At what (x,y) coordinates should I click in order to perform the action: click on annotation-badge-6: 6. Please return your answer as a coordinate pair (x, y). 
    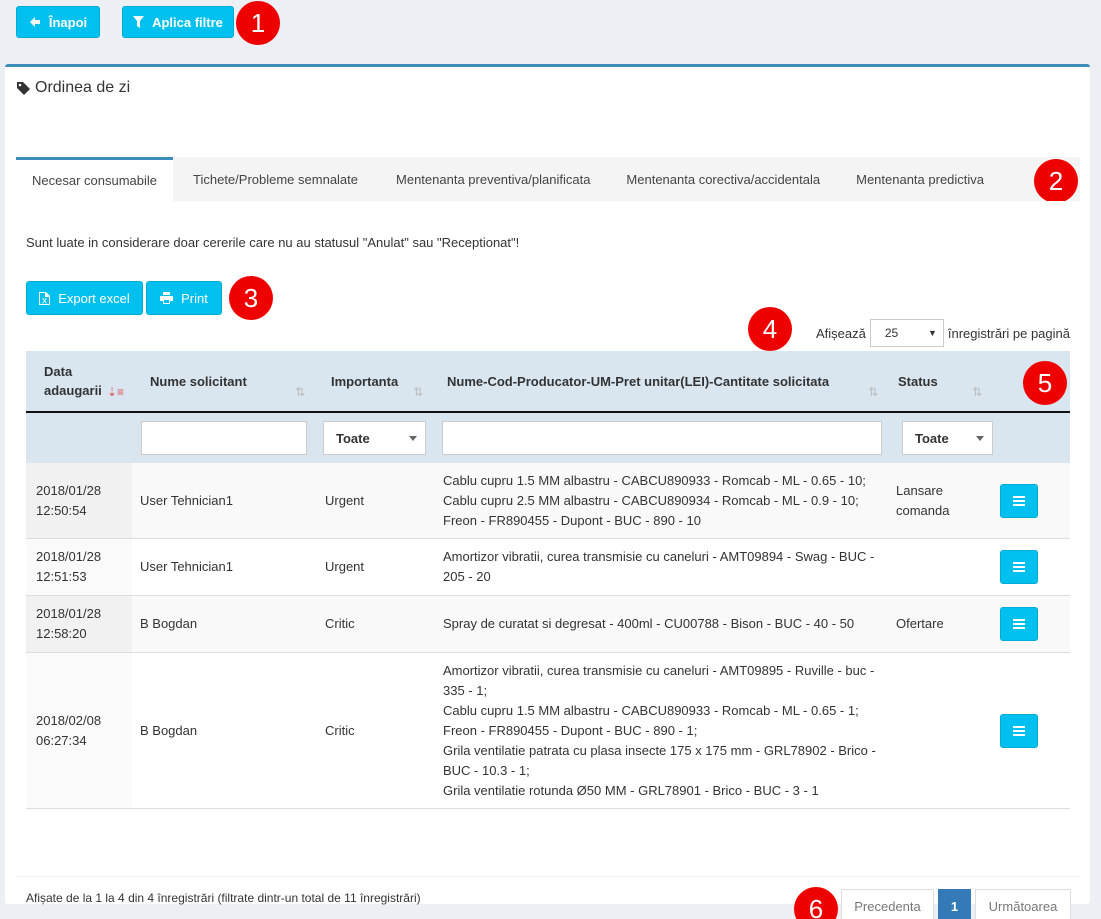
    Looking at the image, I should click on (816, 903).